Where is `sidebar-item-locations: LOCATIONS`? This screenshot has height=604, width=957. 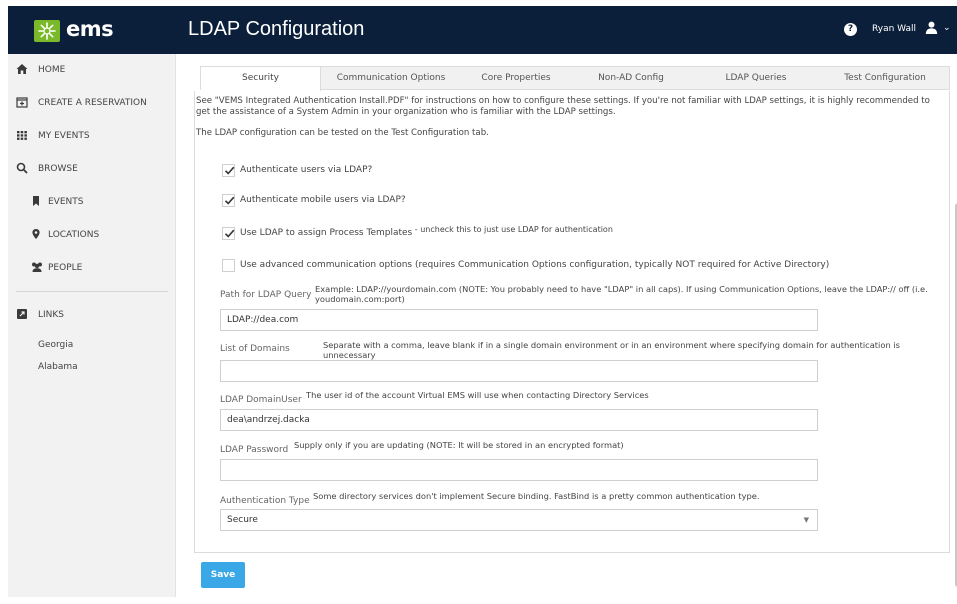 sidebar-item-locations: LOCATIONS is located at coordinates (92, 236).